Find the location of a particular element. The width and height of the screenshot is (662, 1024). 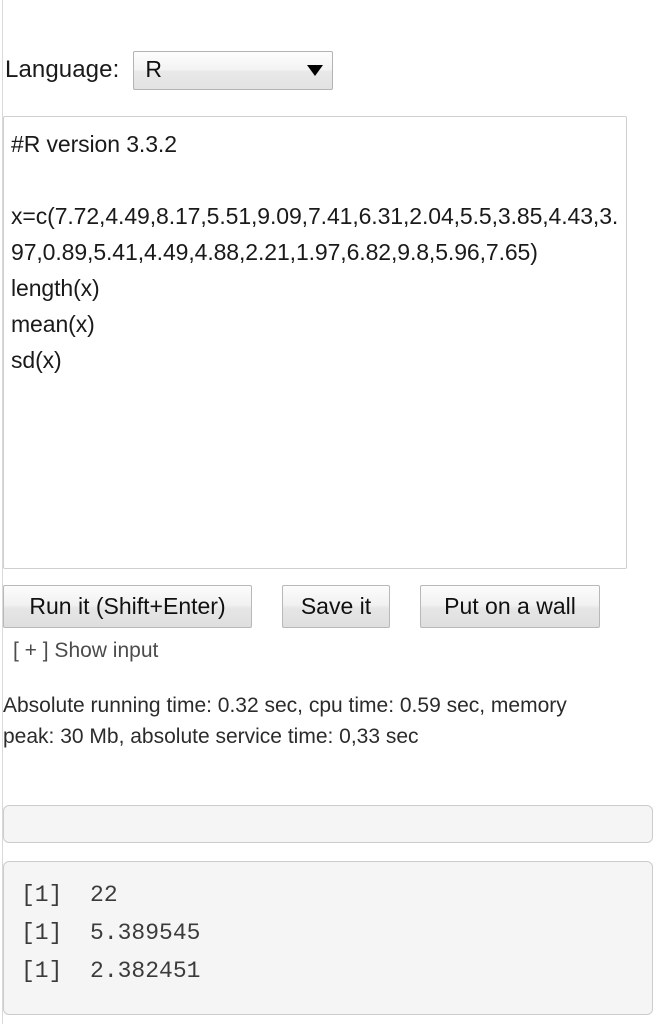

put-on-a-wall-button: Put on a wall is located at coordinates (510, 606).